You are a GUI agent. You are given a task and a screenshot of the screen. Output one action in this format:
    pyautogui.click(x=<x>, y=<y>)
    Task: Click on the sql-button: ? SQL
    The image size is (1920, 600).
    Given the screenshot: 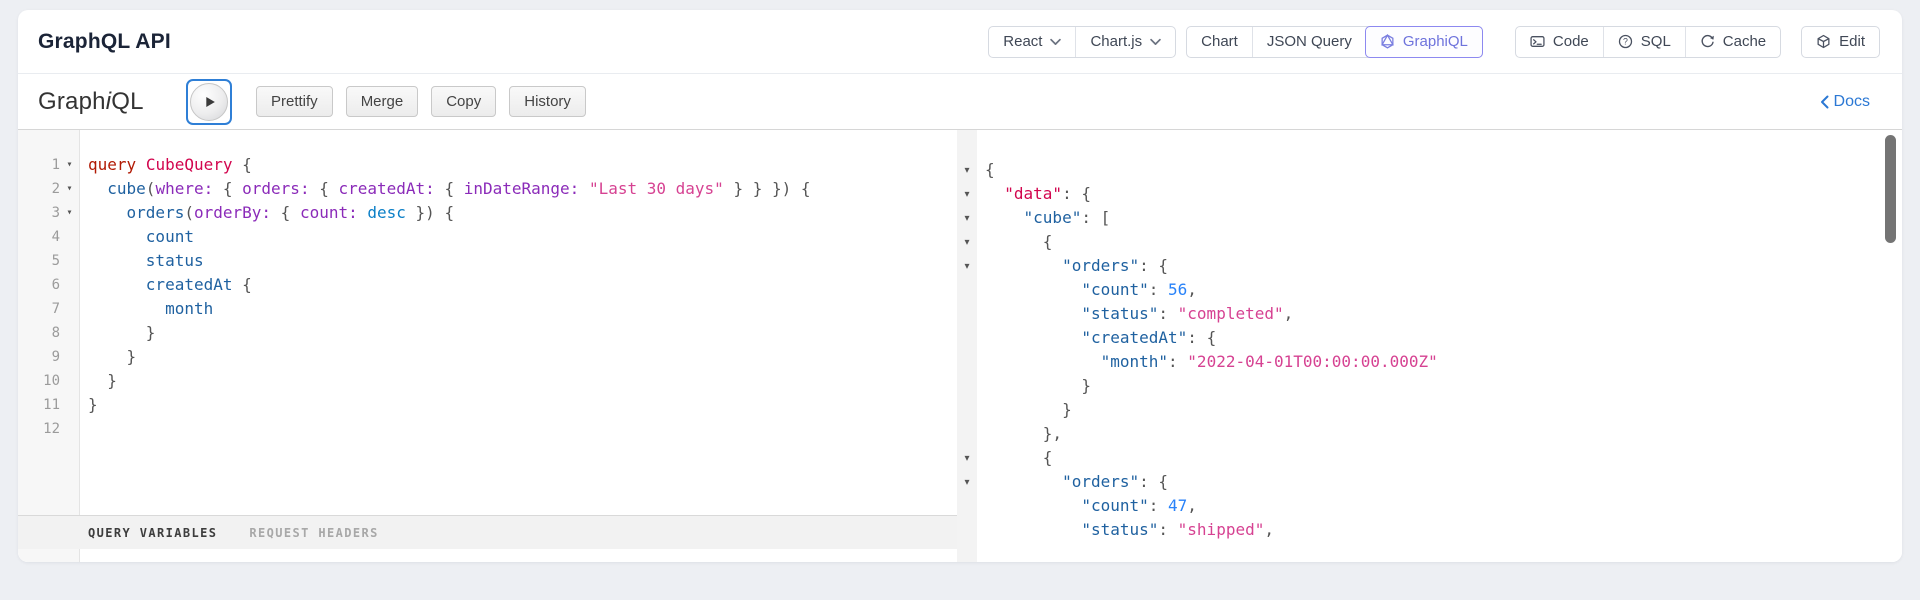 What is the action you would take?
    pyautogui.click(x=1643, y=41)
    